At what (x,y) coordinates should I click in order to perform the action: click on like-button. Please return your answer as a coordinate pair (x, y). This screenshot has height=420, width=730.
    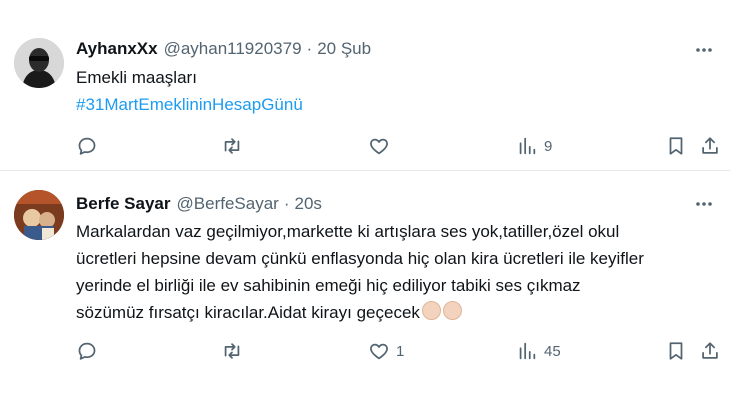
    Looking at the image, I should click on (382, 146).